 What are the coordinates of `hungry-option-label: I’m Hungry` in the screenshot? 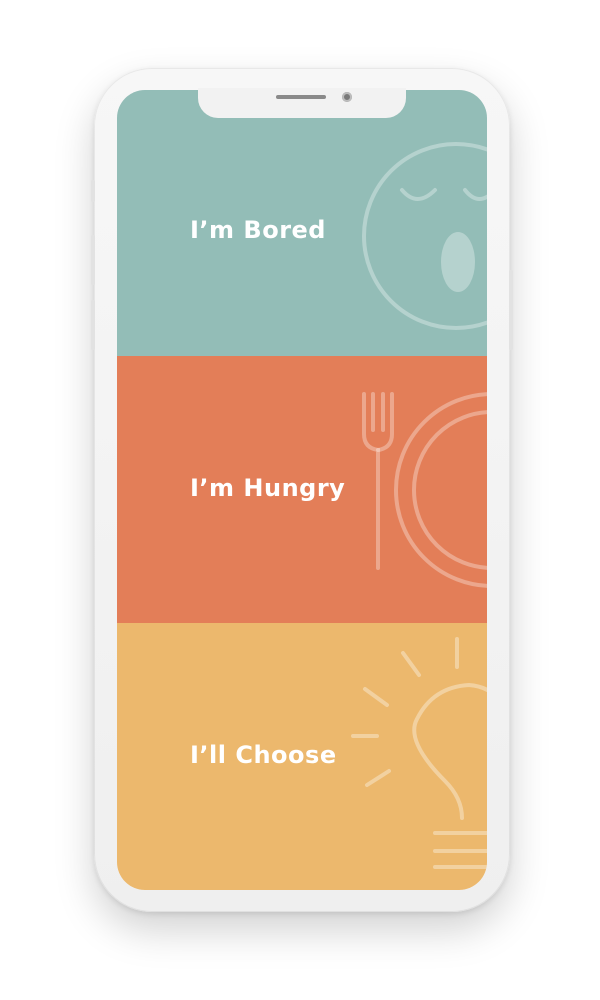 It's located at (268, 488).